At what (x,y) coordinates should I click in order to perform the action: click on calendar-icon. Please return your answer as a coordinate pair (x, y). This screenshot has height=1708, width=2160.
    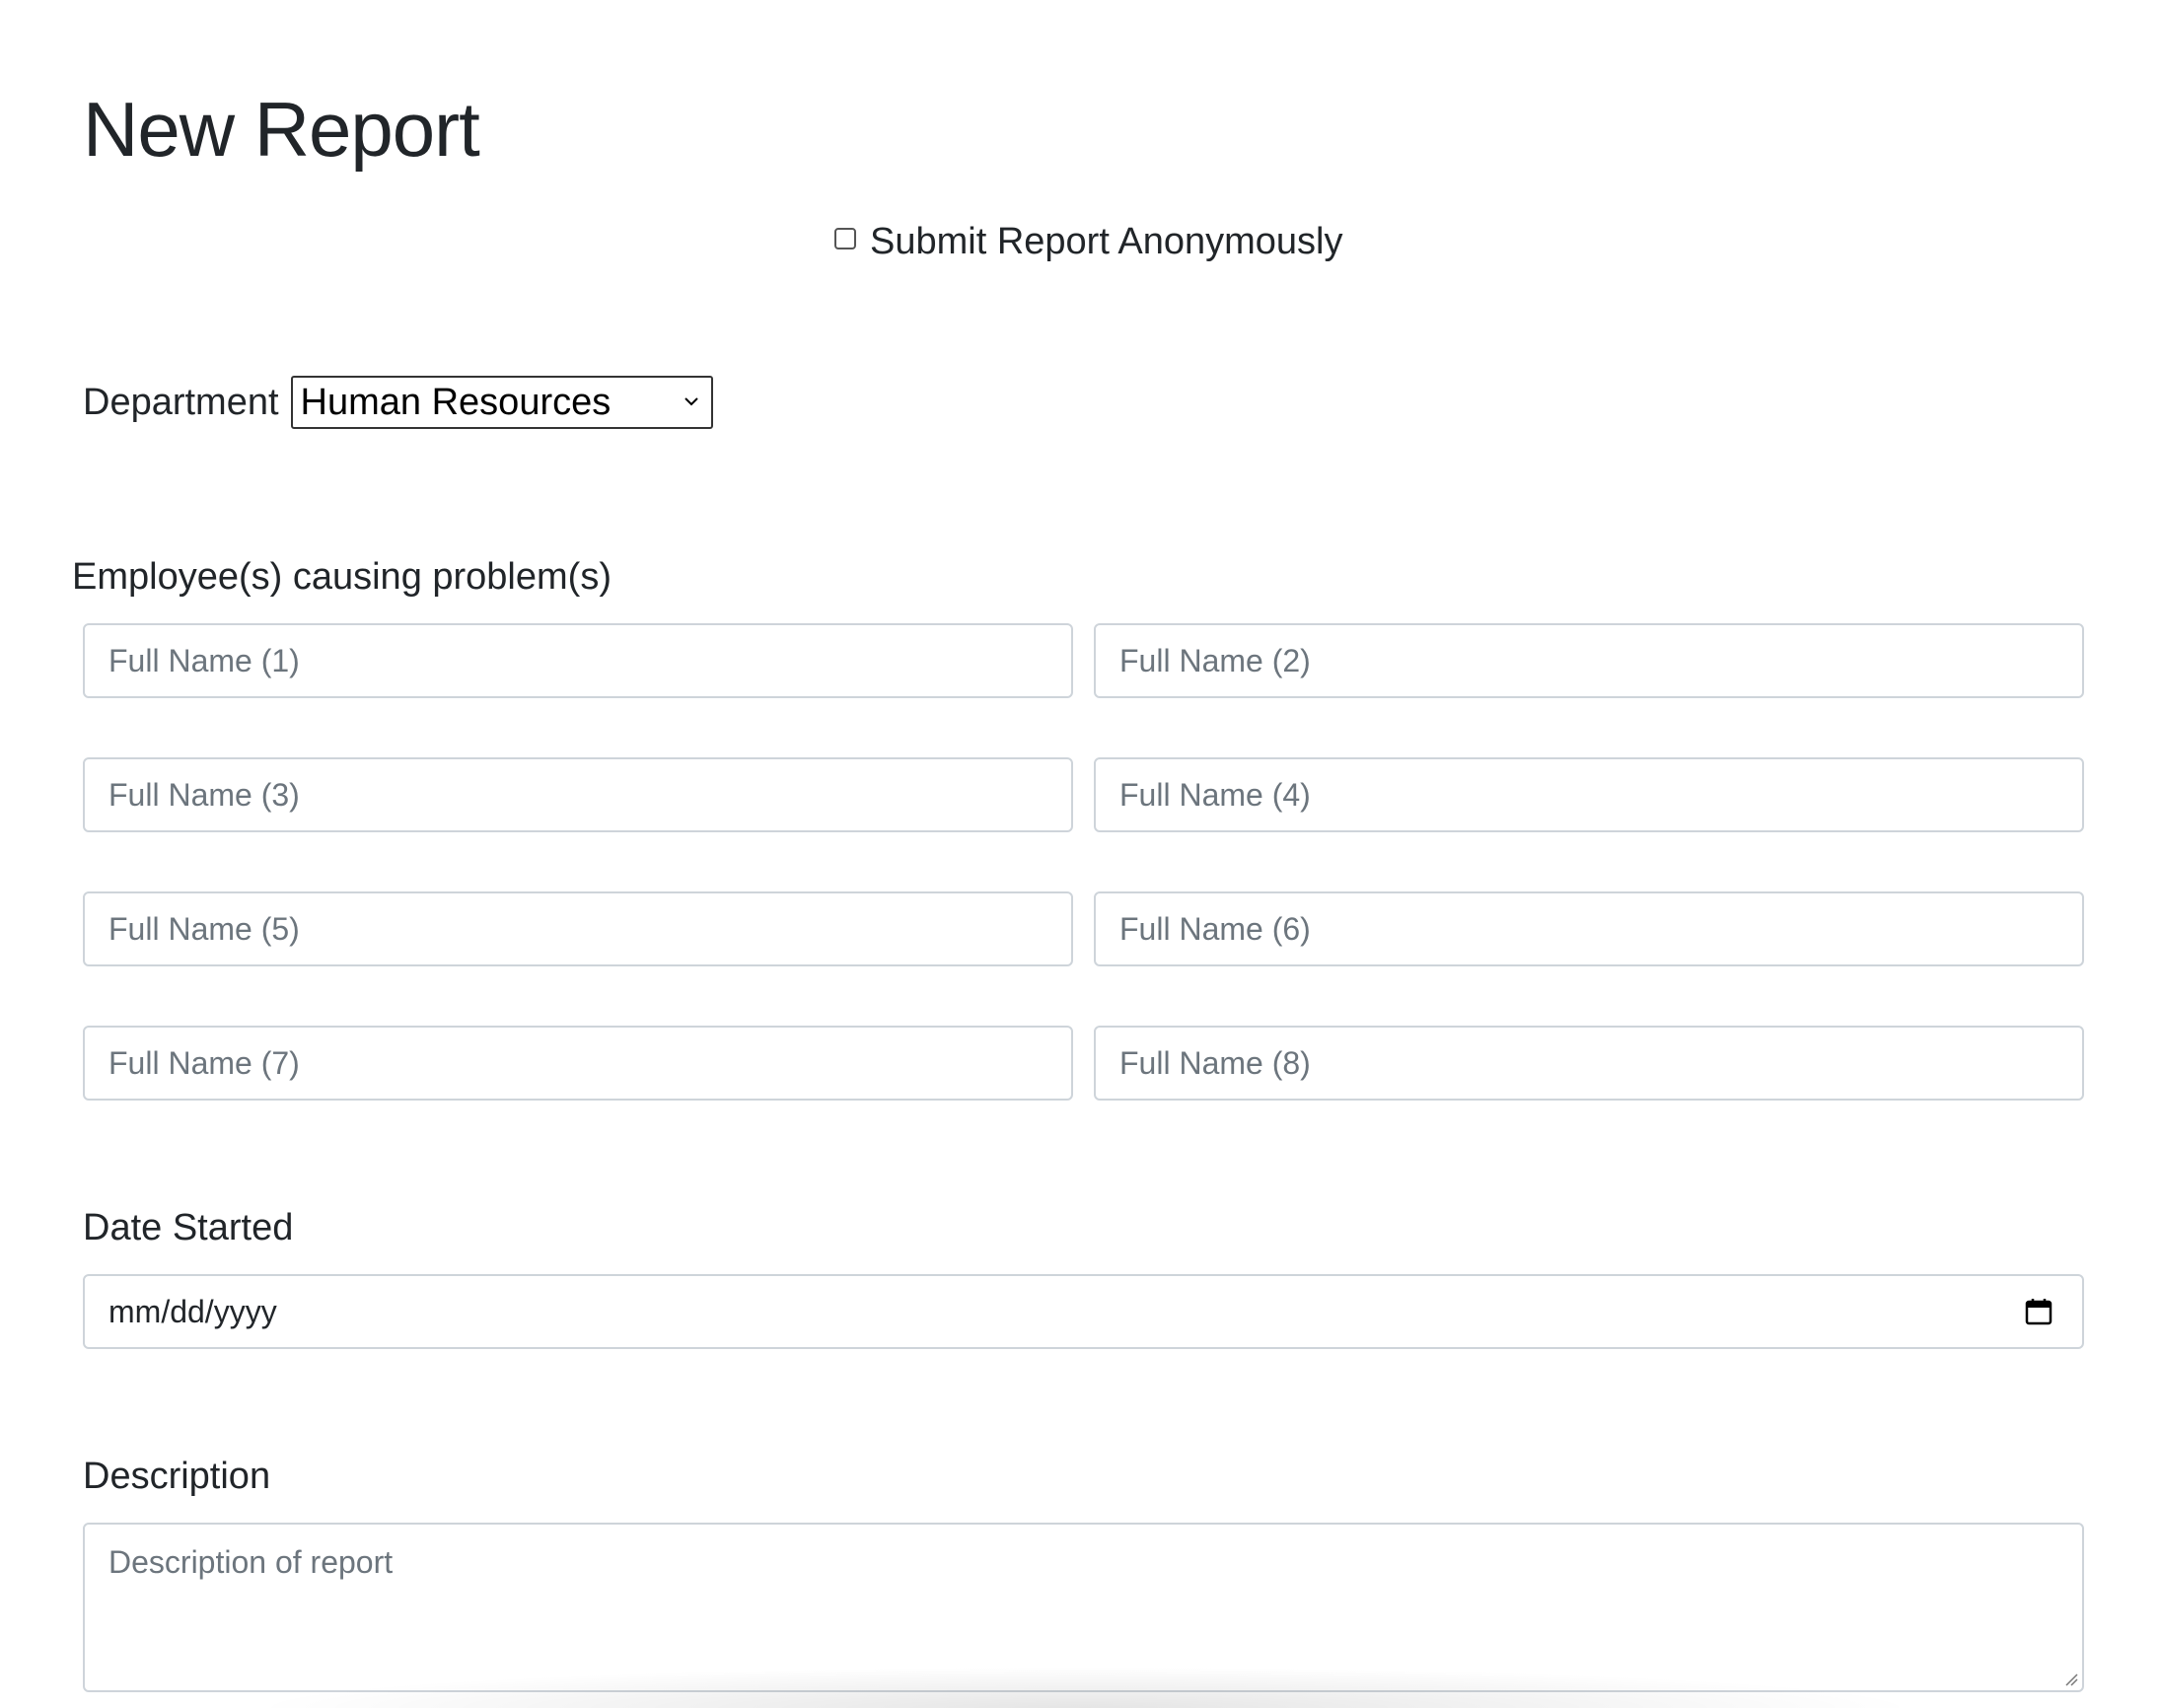
    Looking at the image, I should click on (2038, 1311).